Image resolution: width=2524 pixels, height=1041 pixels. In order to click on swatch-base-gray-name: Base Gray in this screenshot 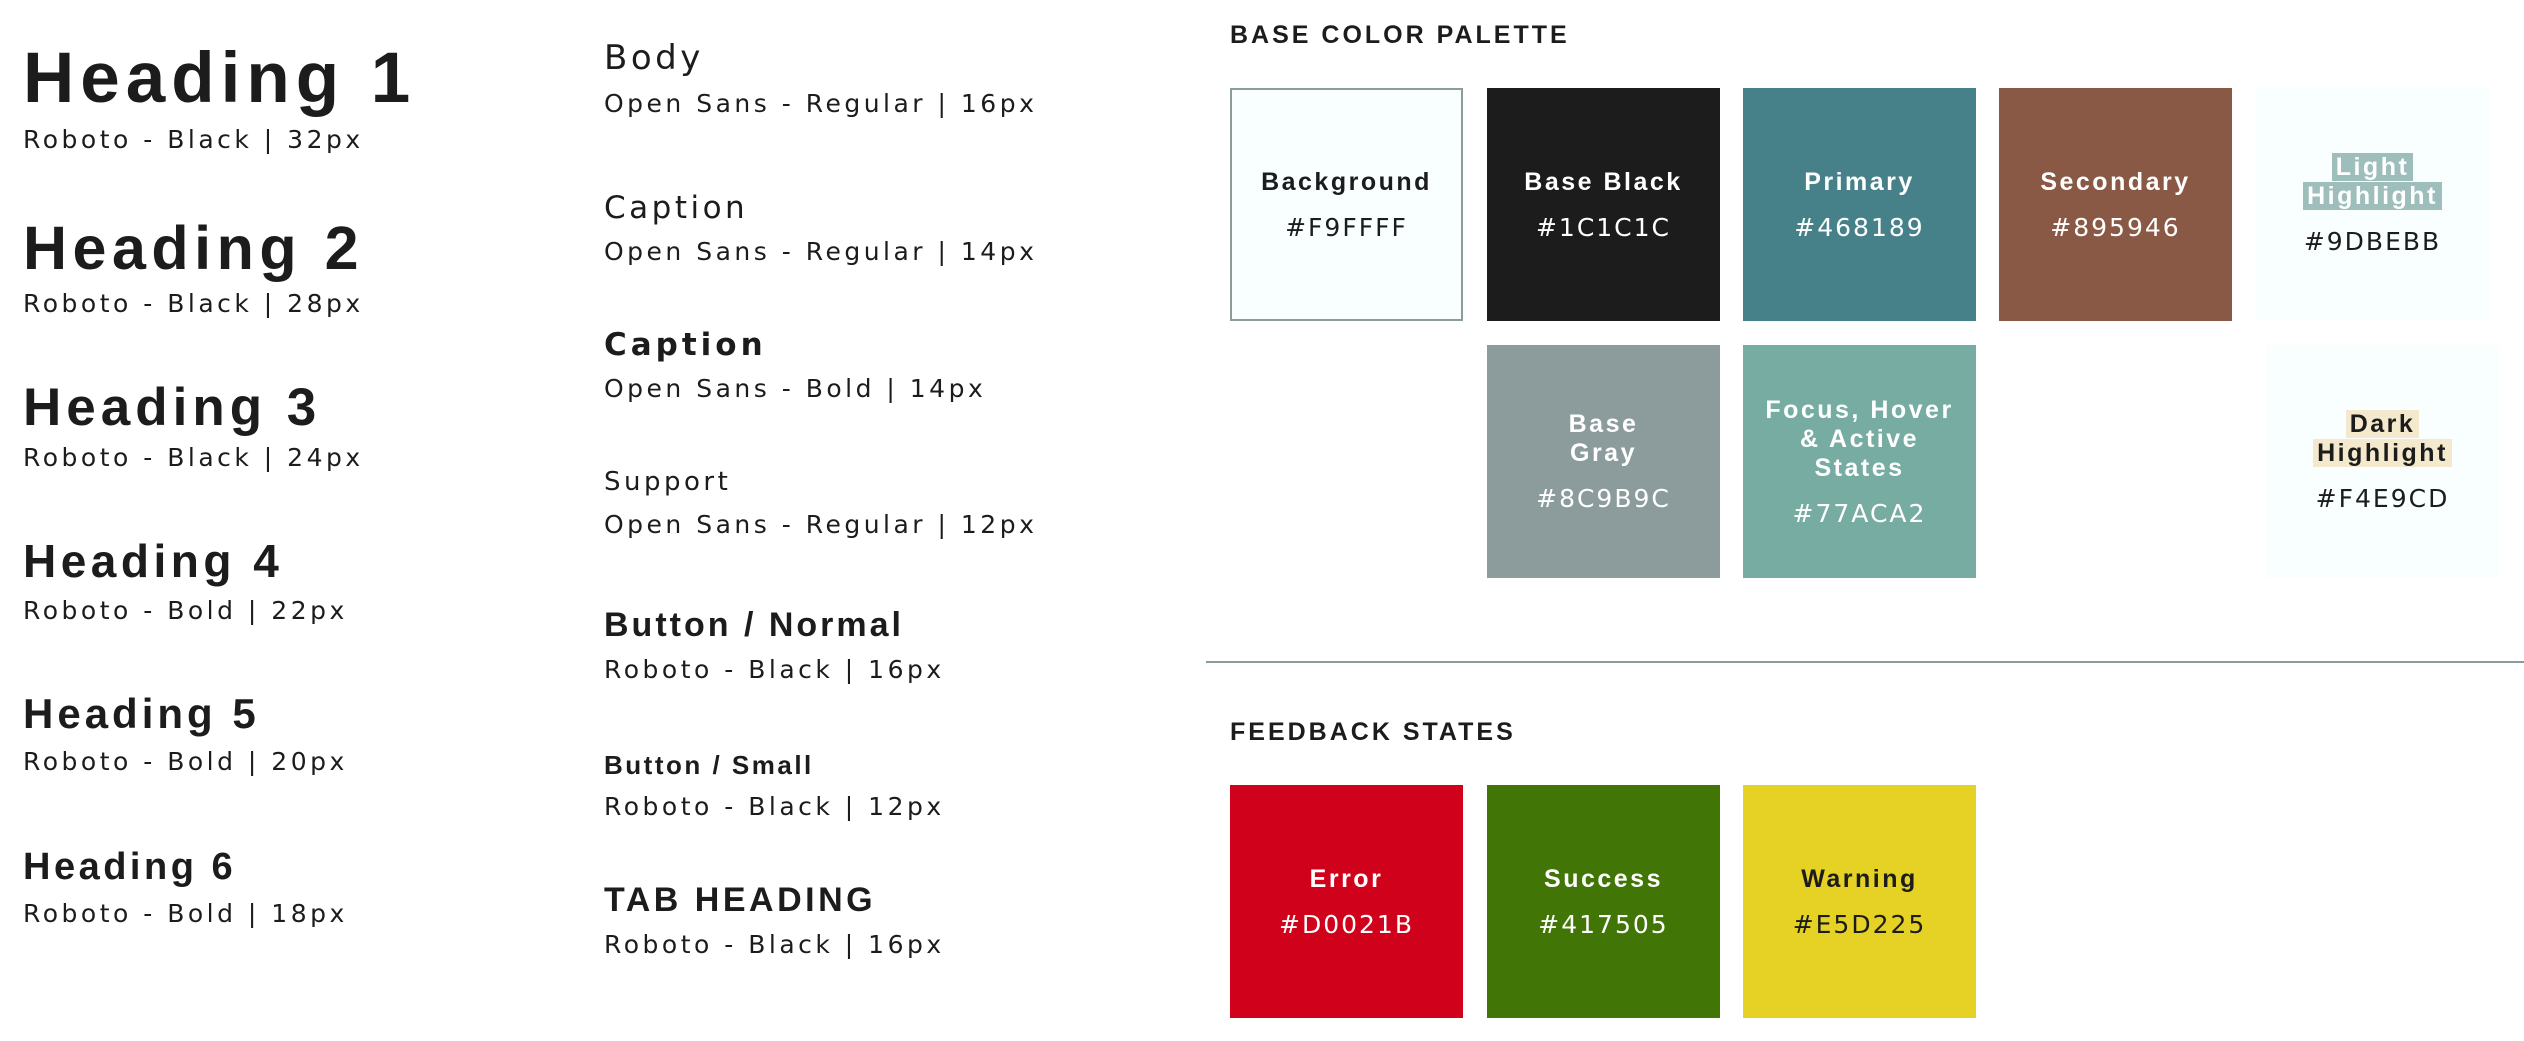, I will do `click(1604, 439)`.